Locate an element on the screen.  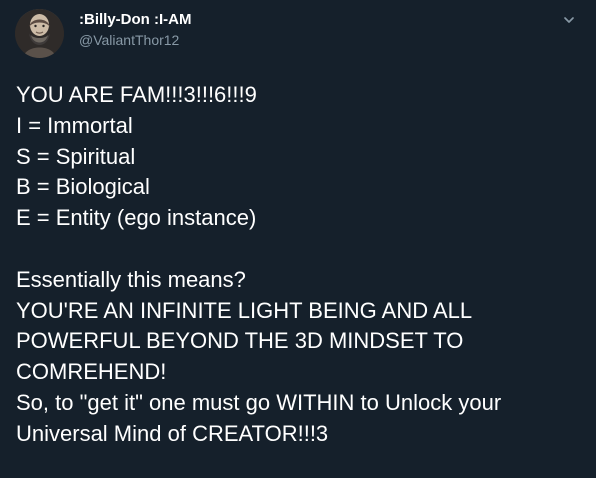
profile-photo is located at coordinates (39, 33).